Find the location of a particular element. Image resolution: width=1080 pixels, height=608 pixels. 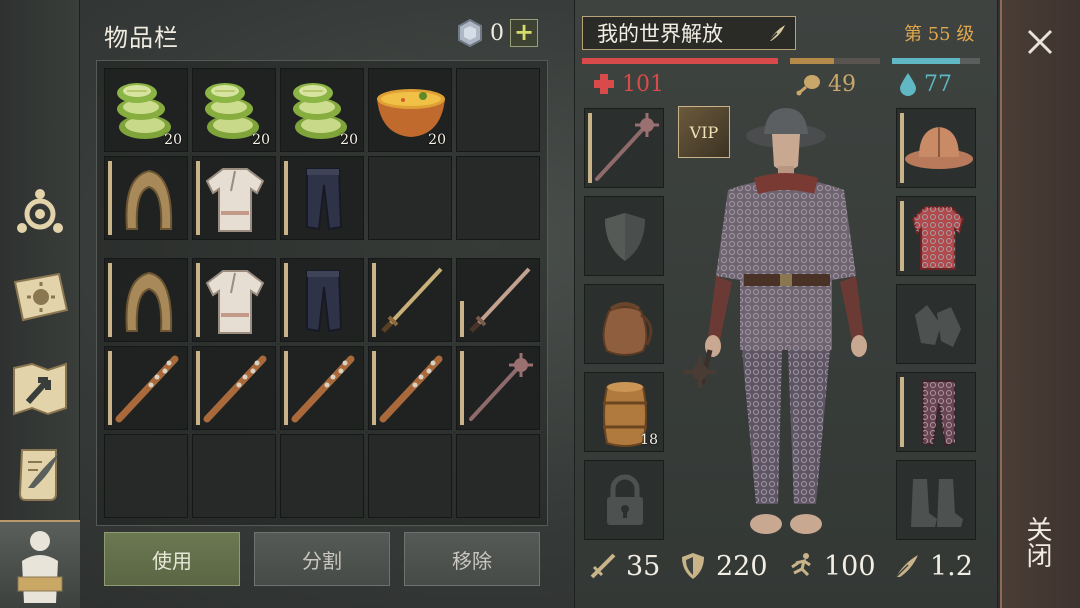

equip-slot-quiver: 18 is located at coordinates (624, 412).